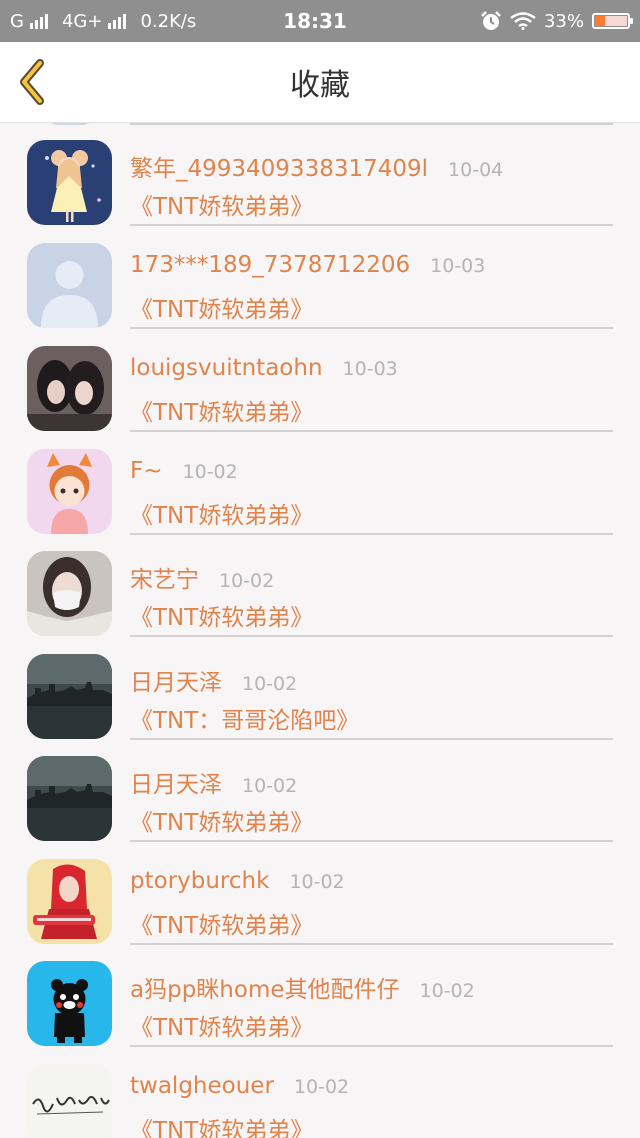 The image size is (640, 1138). I want to click on network-label: 4G+, so click(82, 21).